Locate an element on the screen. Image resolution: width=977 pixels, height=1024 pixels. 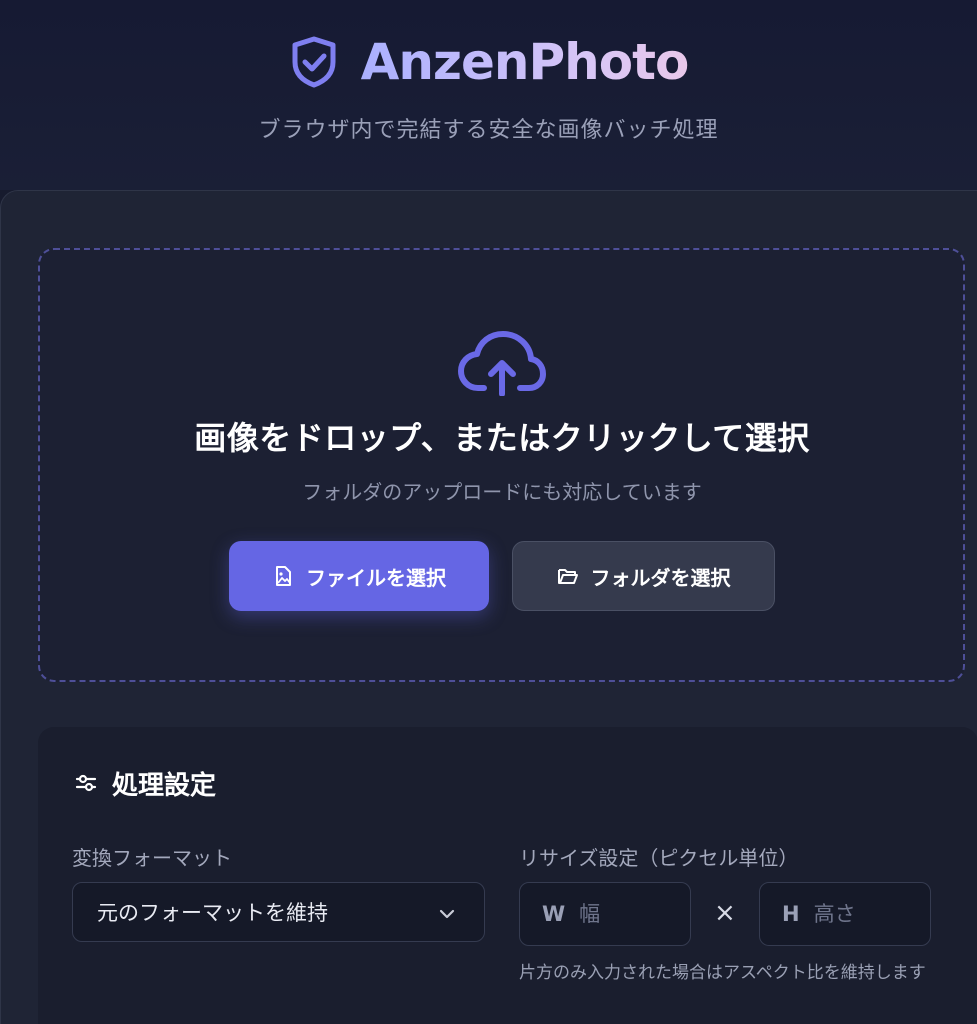
format-label: 変換フォーマット is located at coordinates (152, 858).